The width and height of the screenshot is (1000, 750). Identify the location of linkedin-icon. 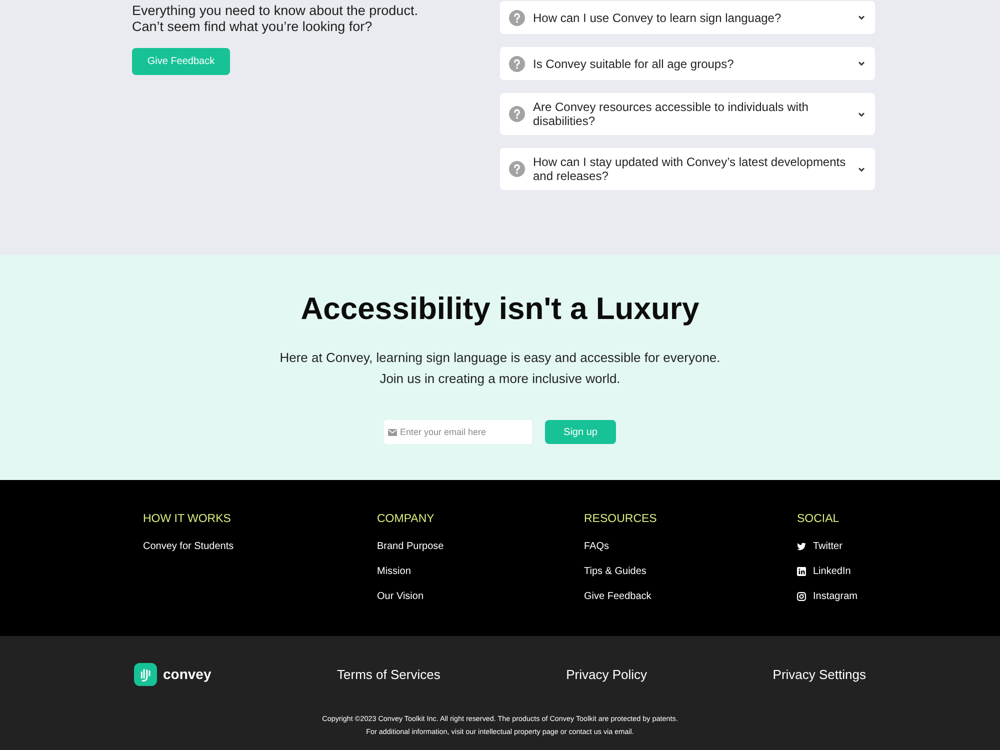
(801, 571).